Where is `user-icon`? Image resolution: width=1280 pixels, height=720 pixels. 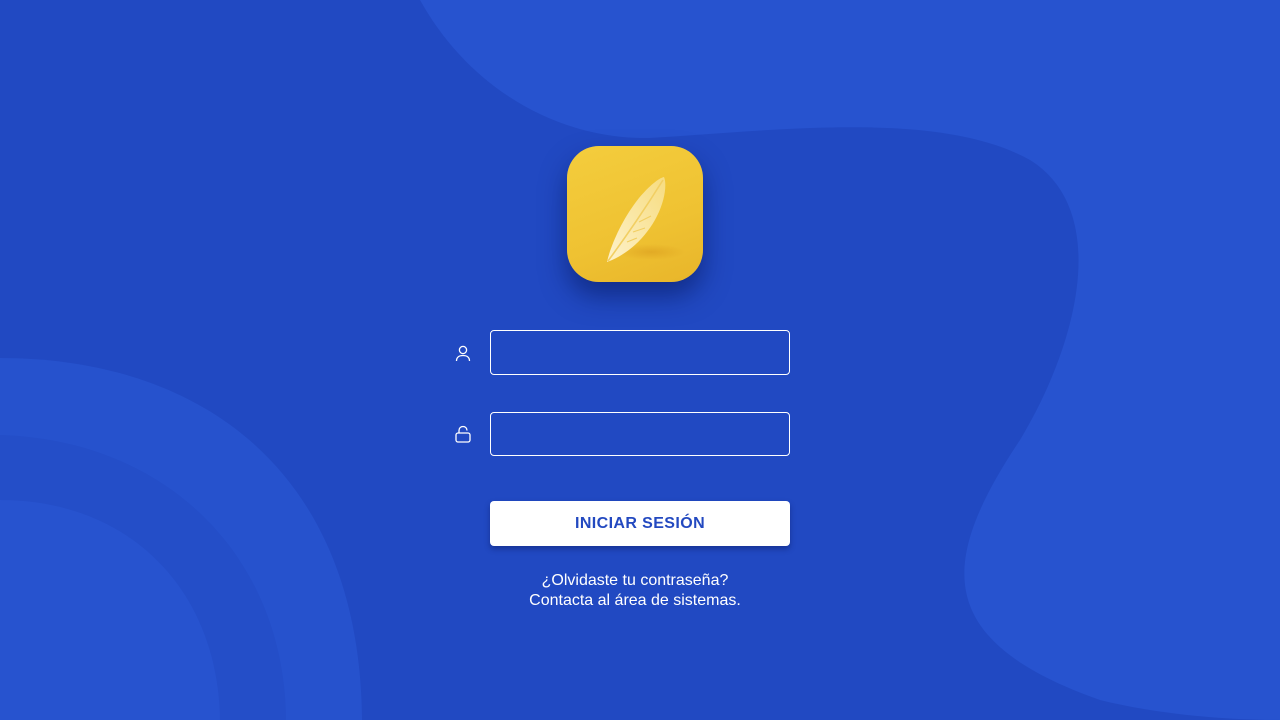 user-icon is located at coordinates (463, 353).